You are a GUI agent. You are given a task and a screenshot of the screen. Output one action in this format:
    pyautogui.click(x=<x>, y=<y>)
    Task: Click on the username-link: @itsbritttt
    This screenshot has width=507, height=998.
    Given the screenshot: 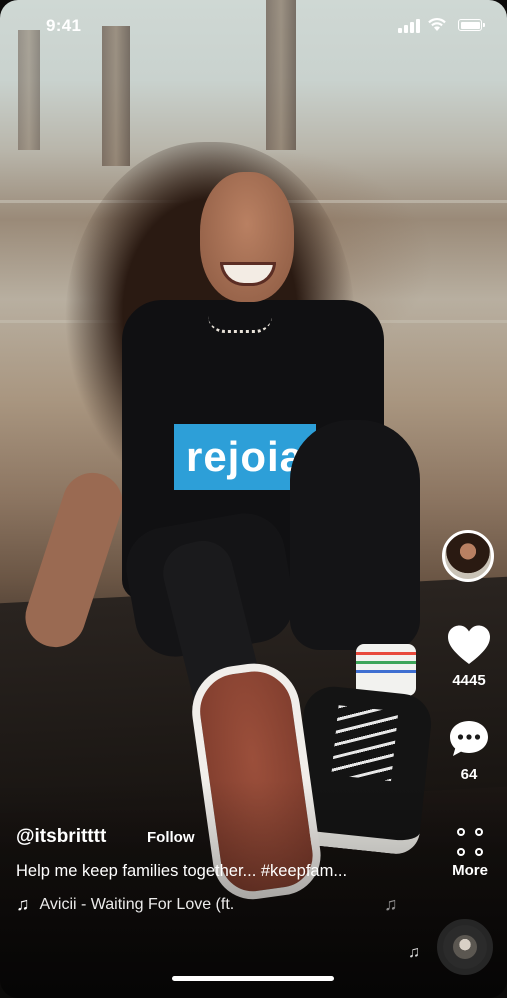 What is the action you would take?
    pyautogui.click(x=61, y=837)
    